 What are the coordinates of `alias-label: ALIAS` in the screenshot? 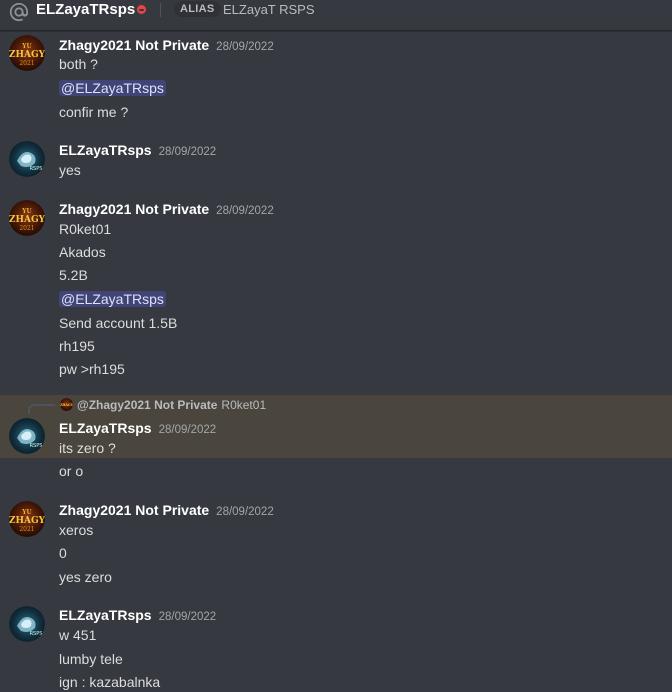 It's located at (197, 9).